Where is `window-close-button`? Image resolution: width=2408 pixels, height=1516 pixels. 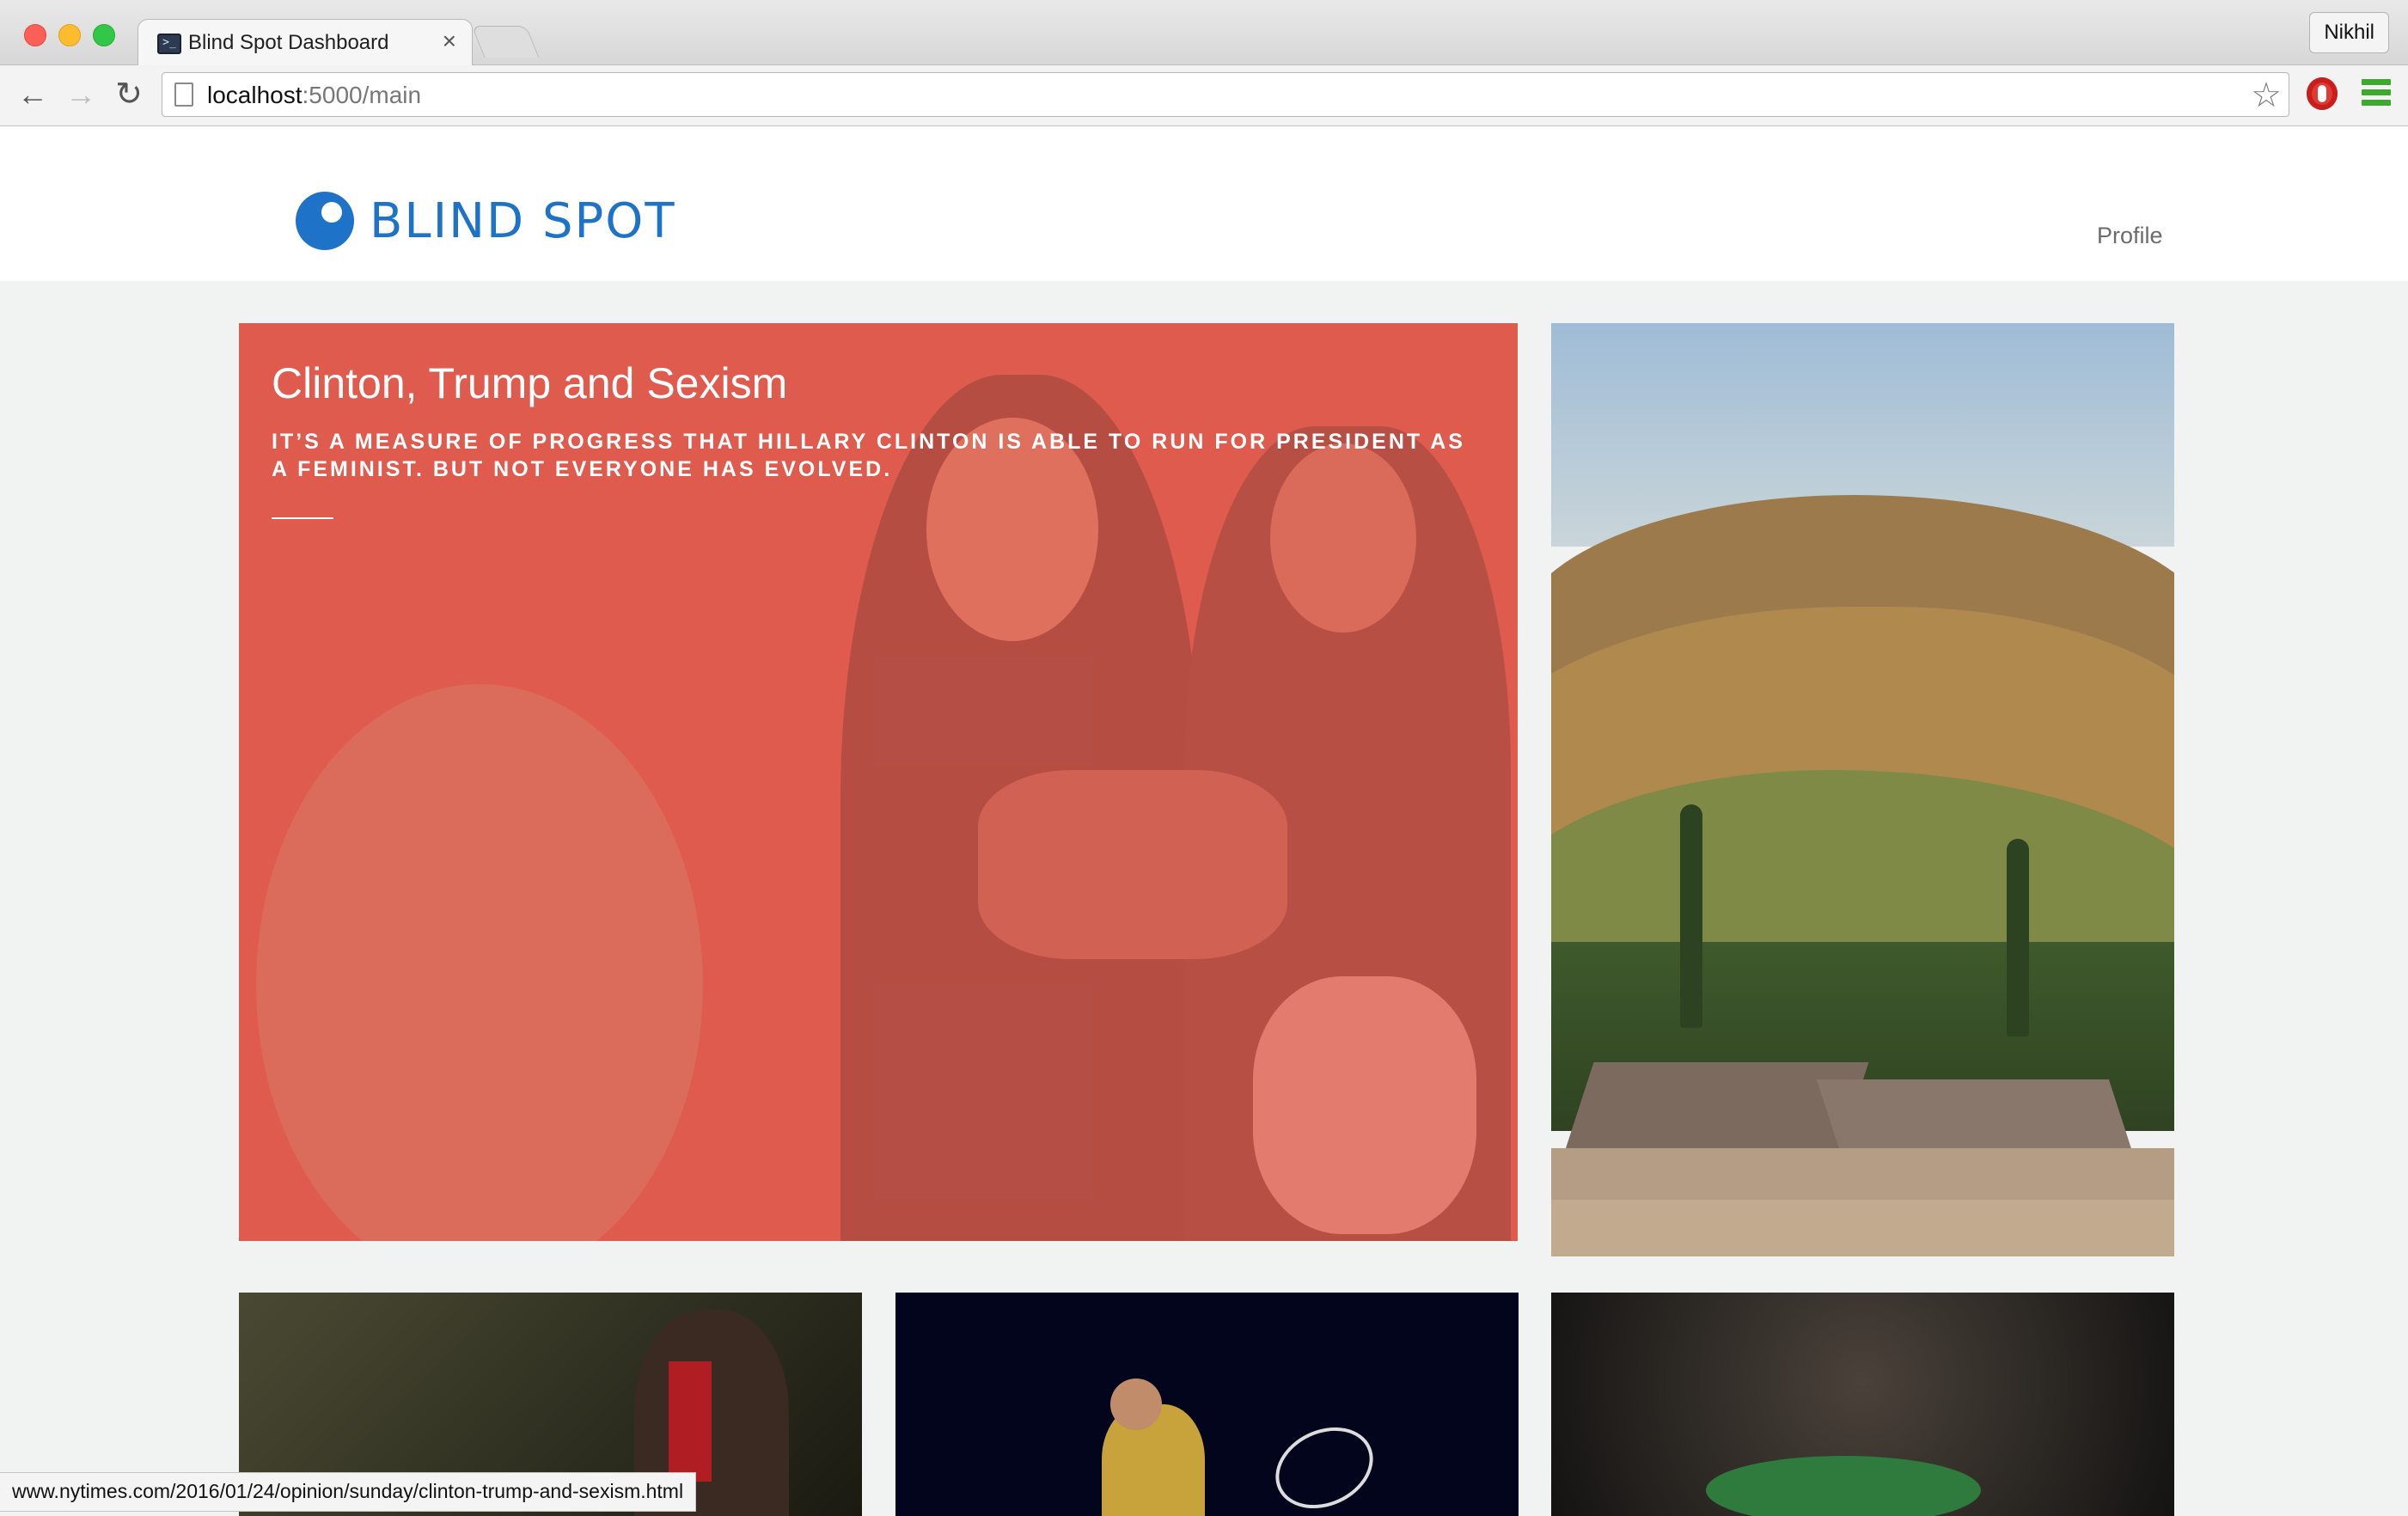
window-close-button is located at coordinates (35, 35).